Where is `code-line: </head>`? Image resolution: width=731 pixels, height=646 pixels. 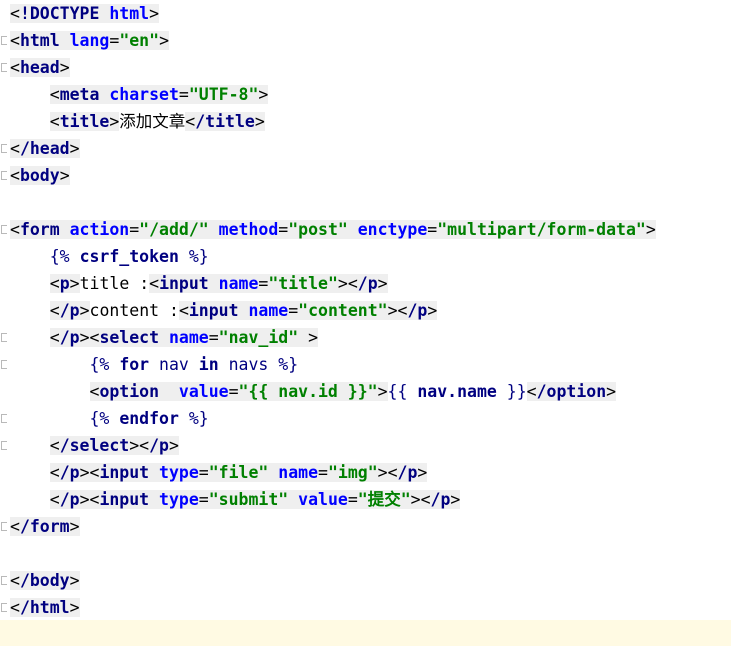 code-line: </head> is located at coordinates (45, 148).